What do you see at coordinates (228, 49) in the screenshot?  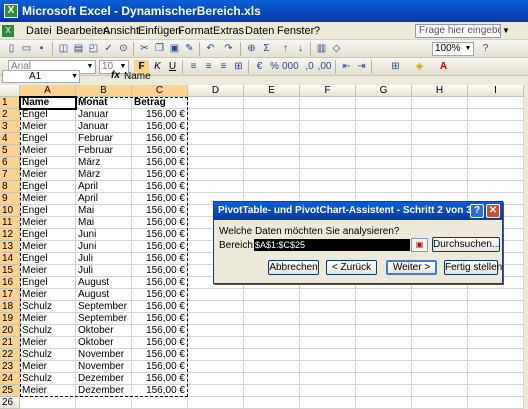 I see `redo-icon: ↷` at bounding box center [228, 49].